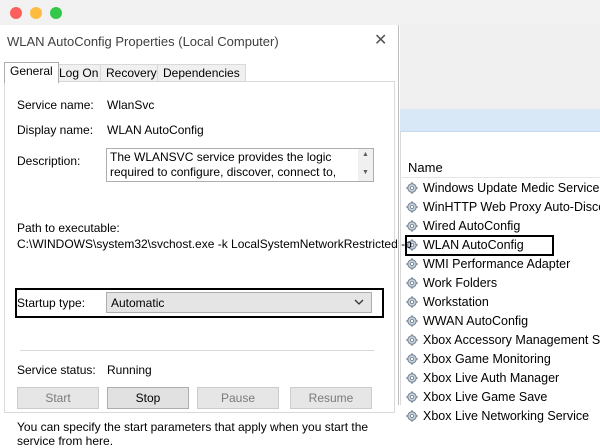  I want to click on display-name-label: Display name:, so click(55, 130).